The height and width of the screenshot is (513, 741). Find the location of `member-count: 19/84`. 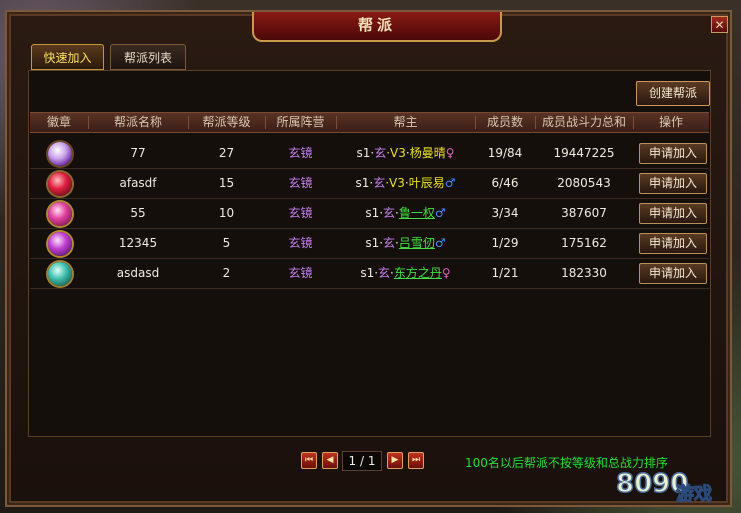

member-count: 19/84 is located at coordinates (505, 153).